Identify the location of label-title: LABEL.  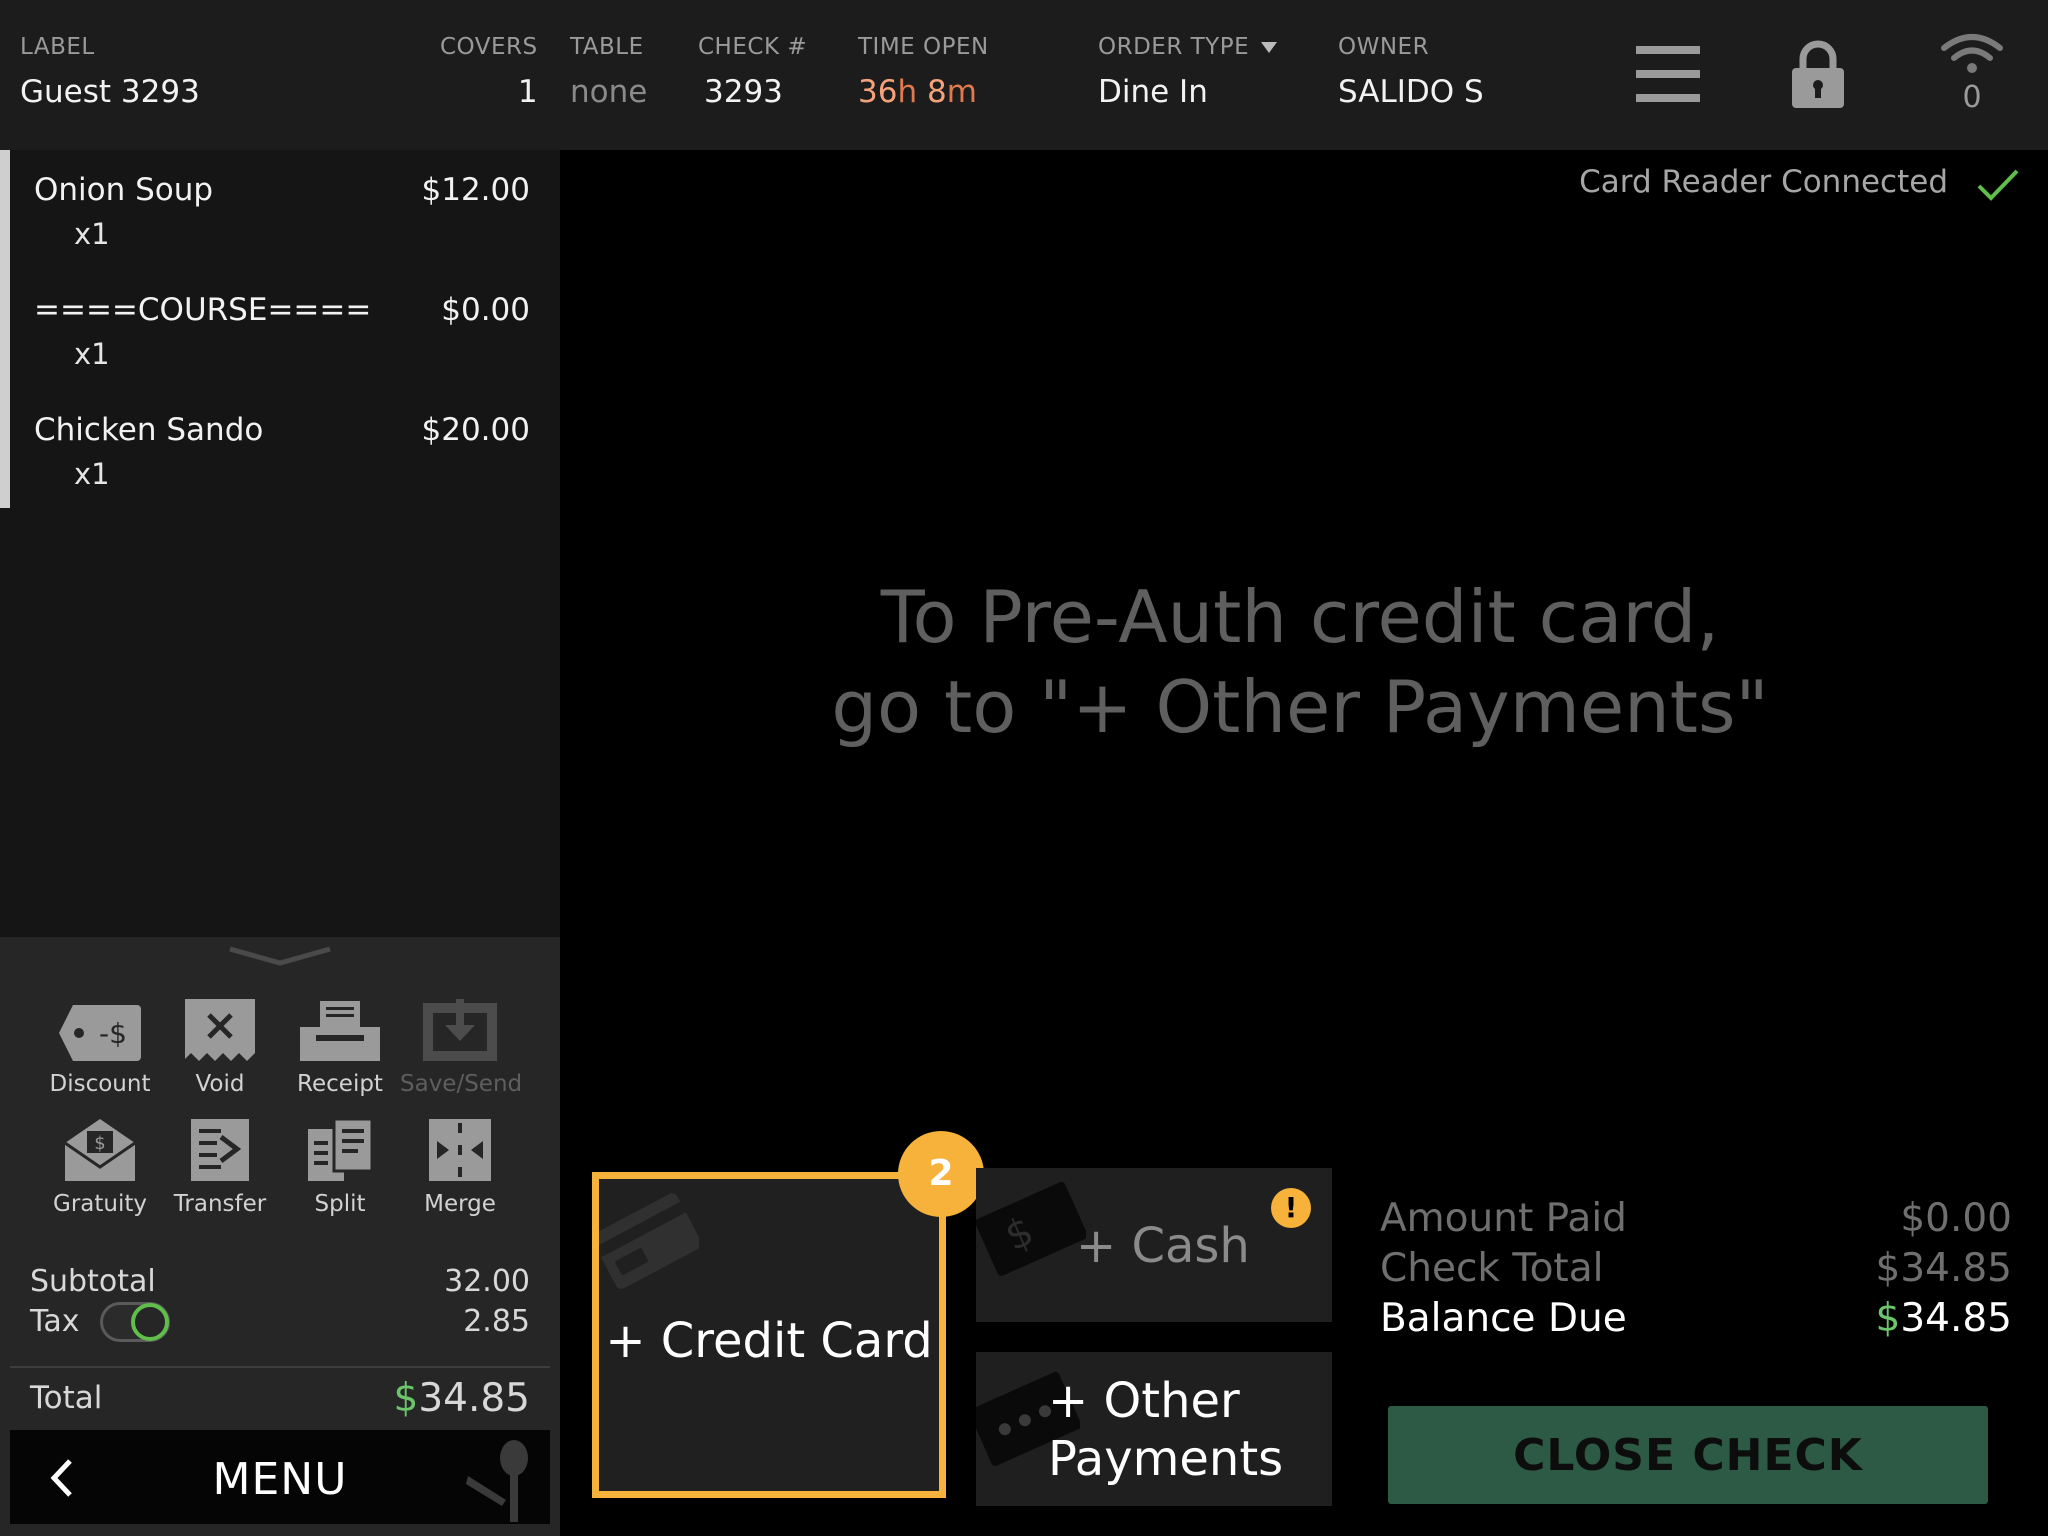
(57, 47).